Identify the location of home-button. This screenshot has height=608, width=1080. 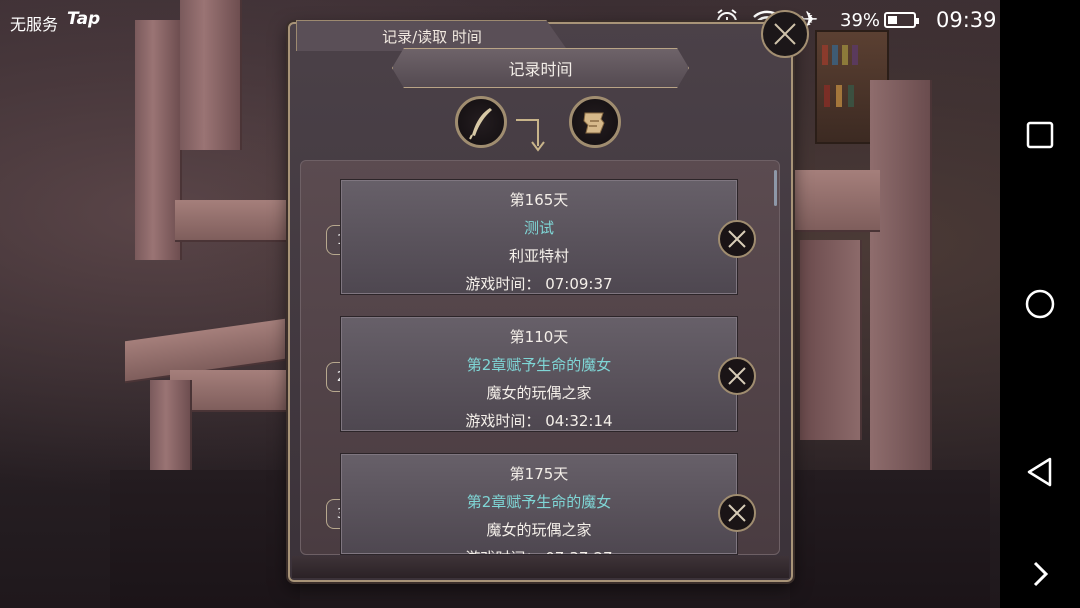
(1040, 304).